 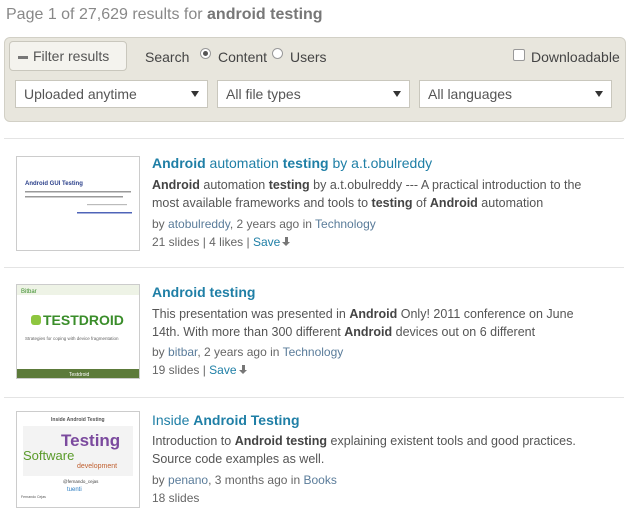 I want to click on desc-part: This presentation was presented in, so click(x=251, y=314).